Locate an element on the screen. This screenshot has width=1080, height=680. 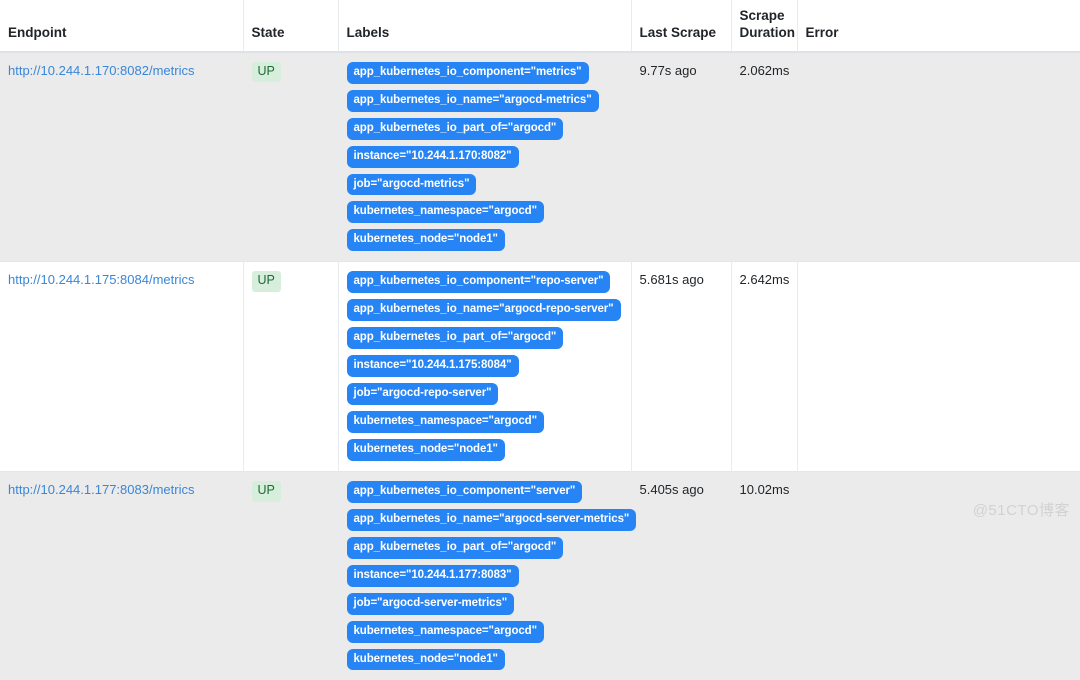
column-header-labels: Labels is located at coordinates (484, 26).